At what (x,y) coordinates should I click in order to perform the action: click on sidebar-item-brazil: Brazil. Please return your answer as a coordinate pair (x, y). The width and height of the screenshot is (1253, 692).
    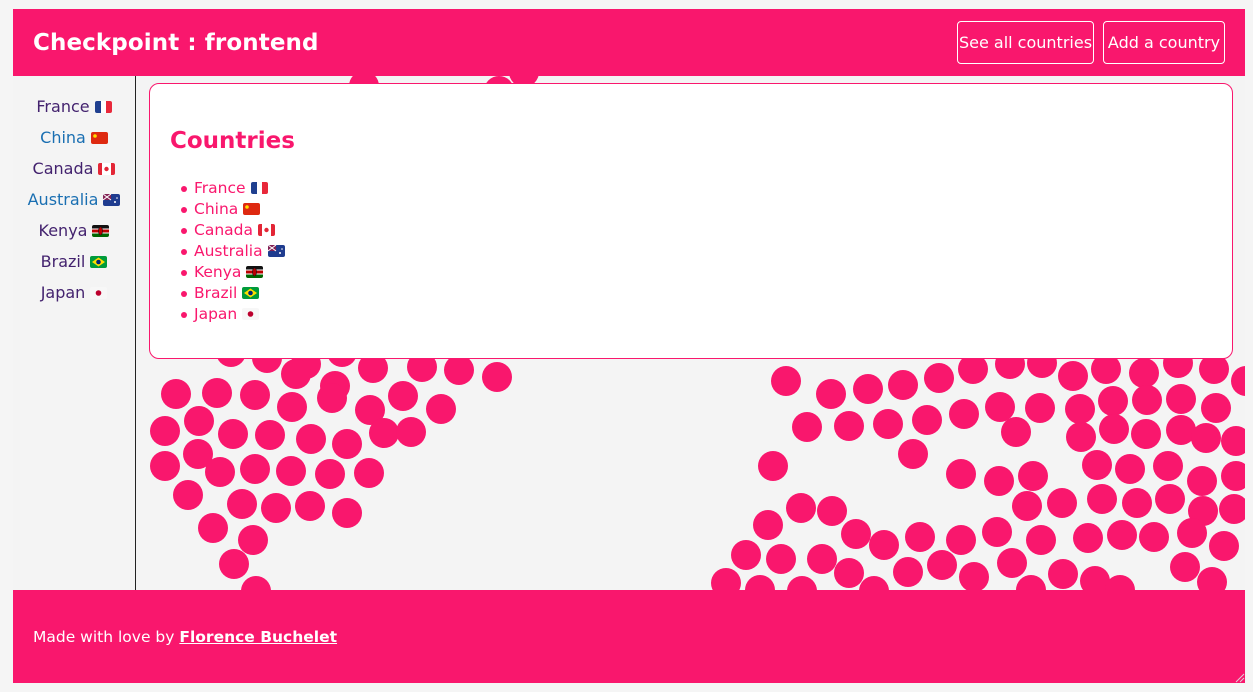
    Looking at the image, I should click on (74, 261).